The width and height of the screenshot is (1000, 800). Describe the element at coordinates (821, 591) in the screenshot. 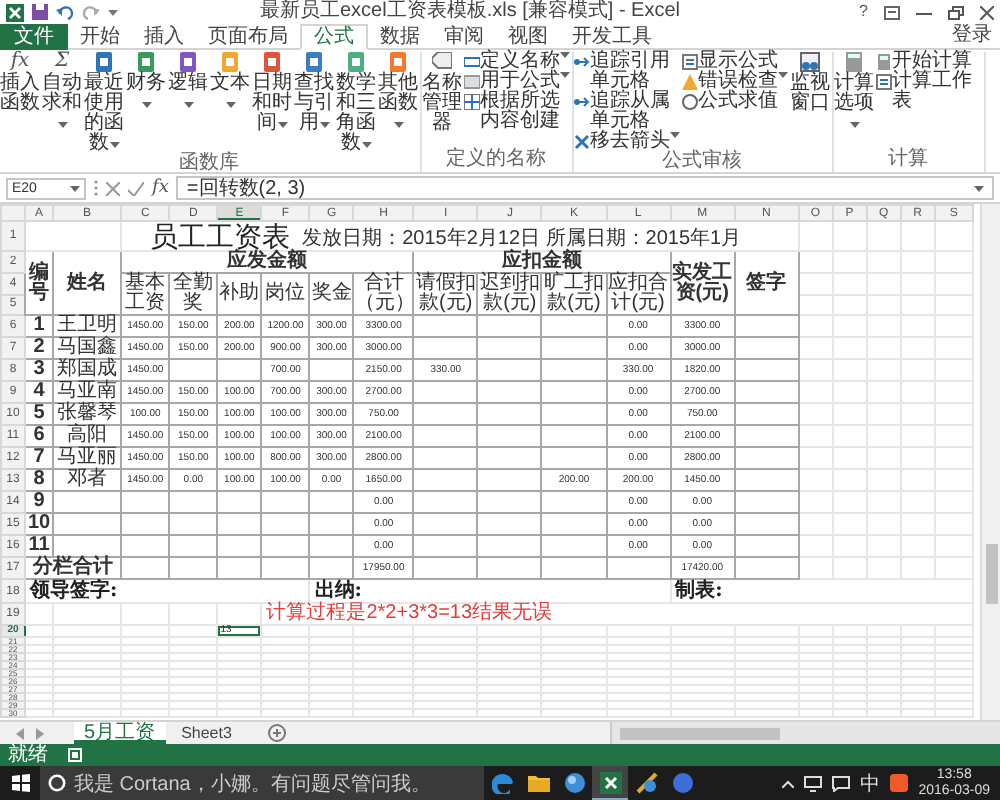

I see `table-cell: 制表:` at that location.